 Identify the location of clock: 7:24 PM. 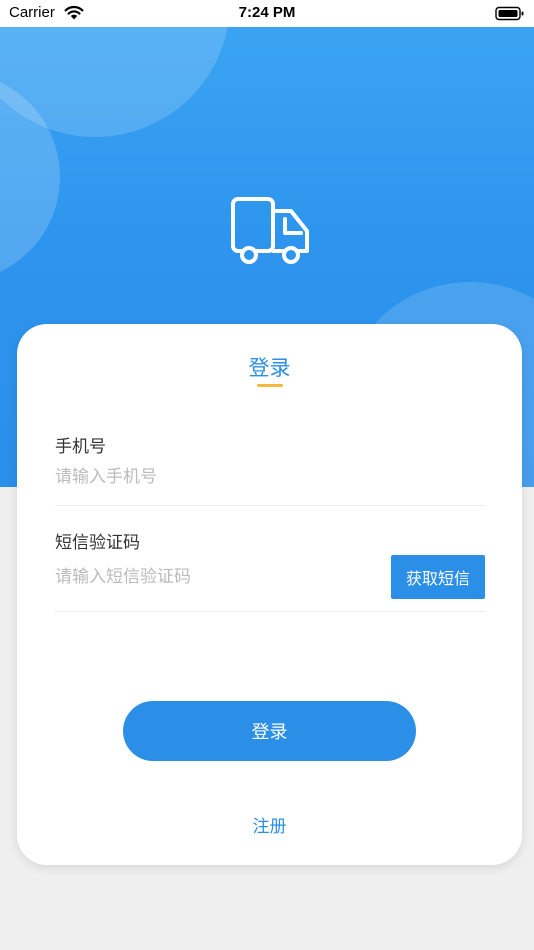
(267, 12).